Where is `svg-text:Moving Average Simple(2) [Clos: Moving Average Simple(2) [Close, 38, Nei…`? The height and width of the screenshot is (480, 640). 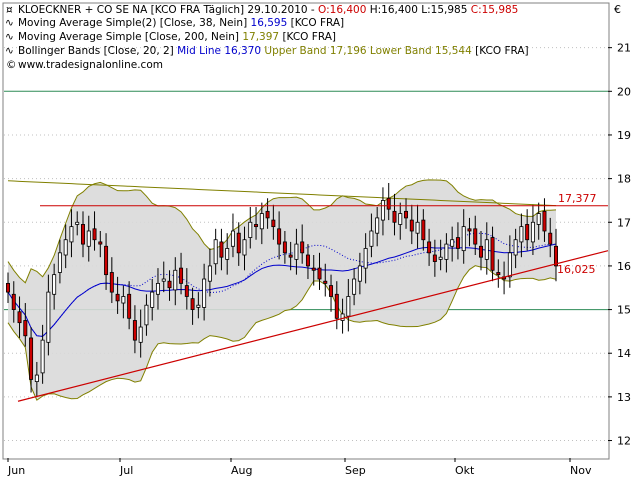 svg-text:Moving Average Simple(2) [Clos: Moving Average Simple(2) [Close, 38, Nei… is located at coordinates (181, 23).